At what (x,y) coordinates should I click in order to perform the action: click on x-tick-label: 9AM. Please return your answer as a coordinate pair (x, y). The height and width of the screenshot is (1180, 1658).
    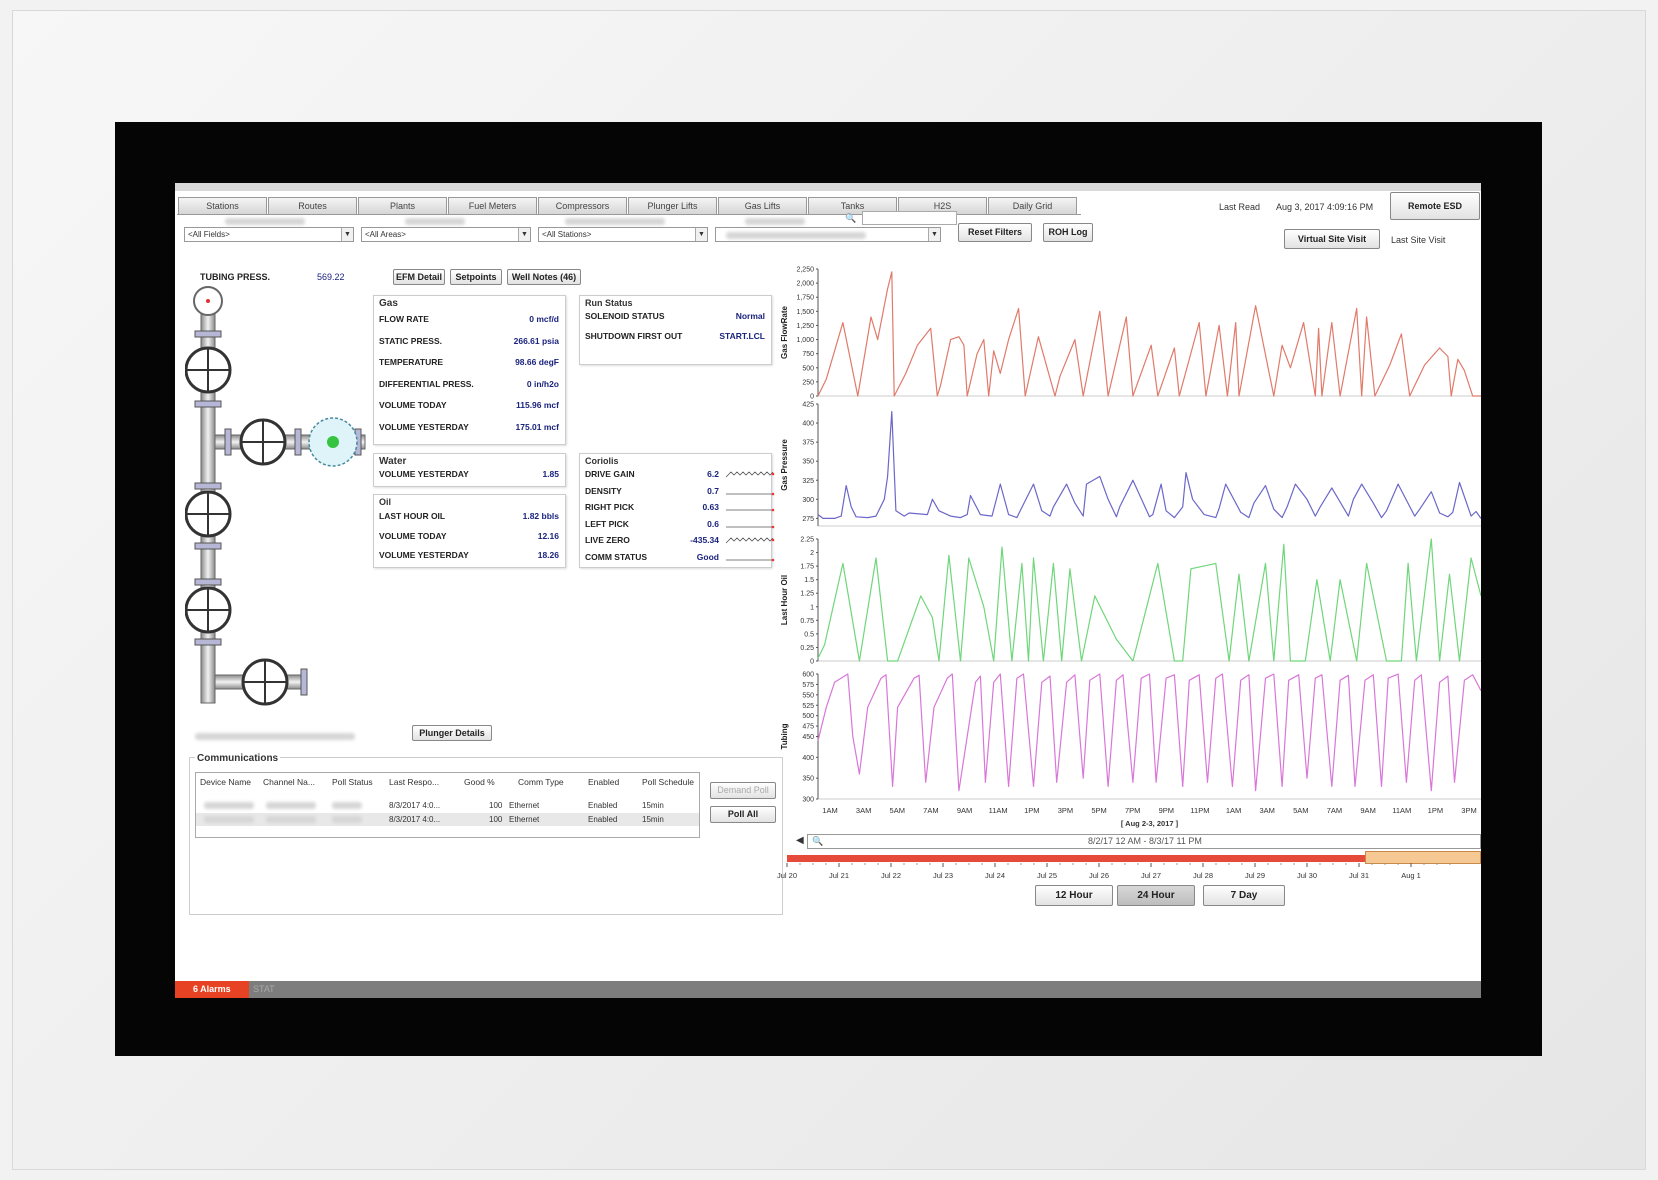
    Looking at the image, I should click on (964, 810).